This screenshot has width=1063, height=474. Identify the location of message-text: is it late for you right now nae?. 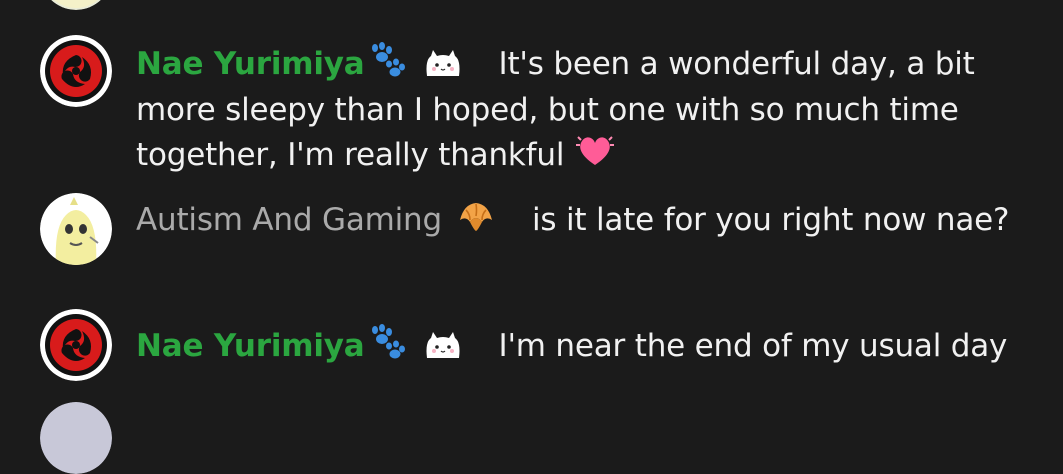
(770, 220).